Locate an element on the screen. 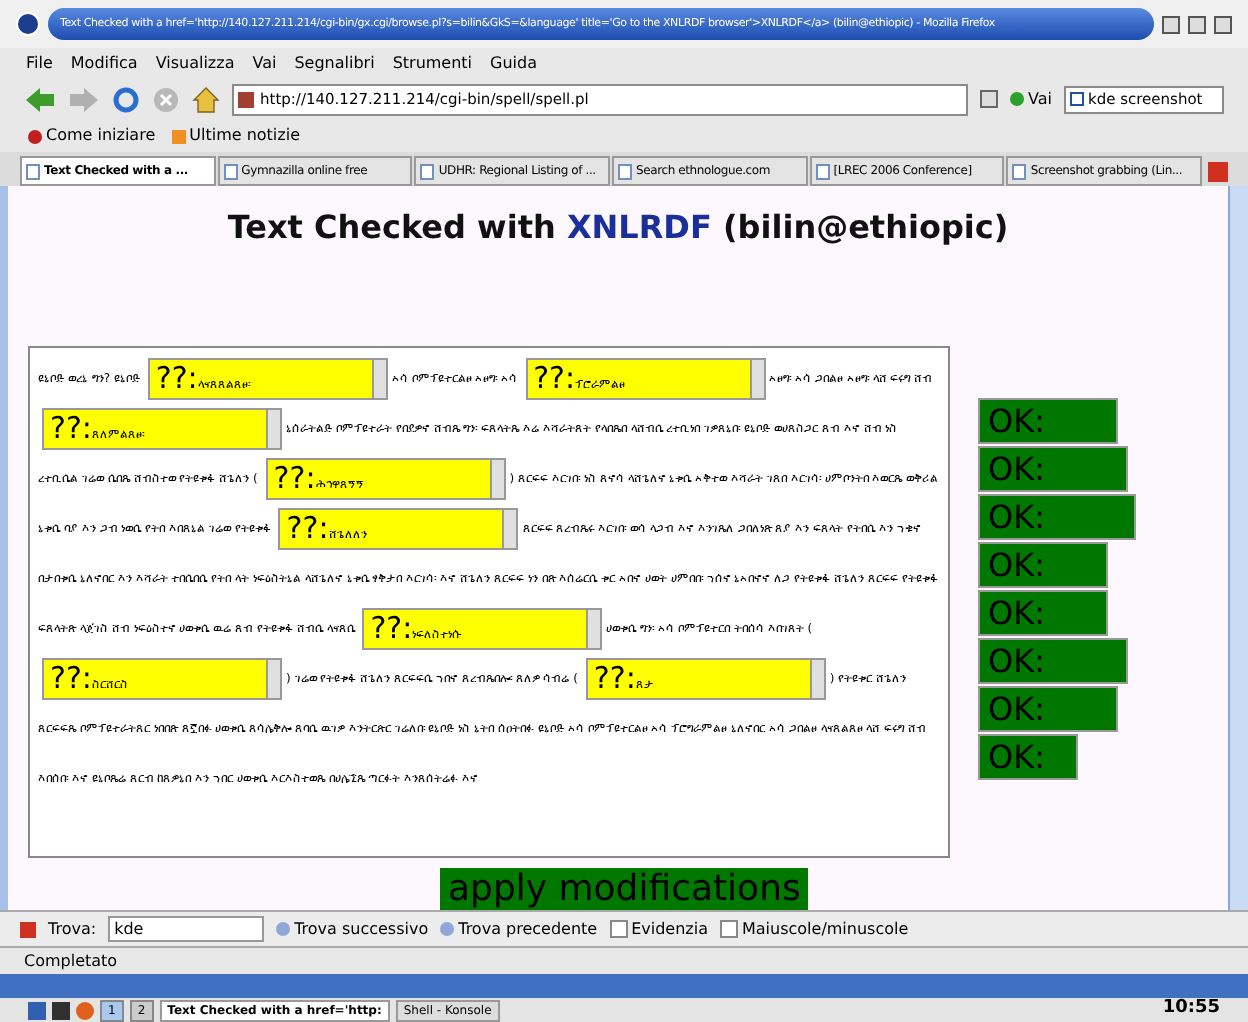  reload-icon is located at coordinates (126, 99).